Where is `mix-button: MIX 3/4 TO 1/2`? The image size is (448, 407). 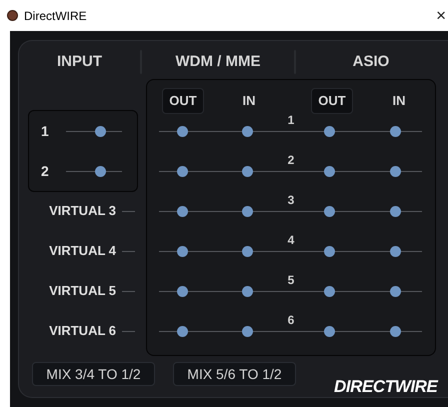
mix-button: MIX 3/4 TO 1/2 is located at coordinates (93, 374).